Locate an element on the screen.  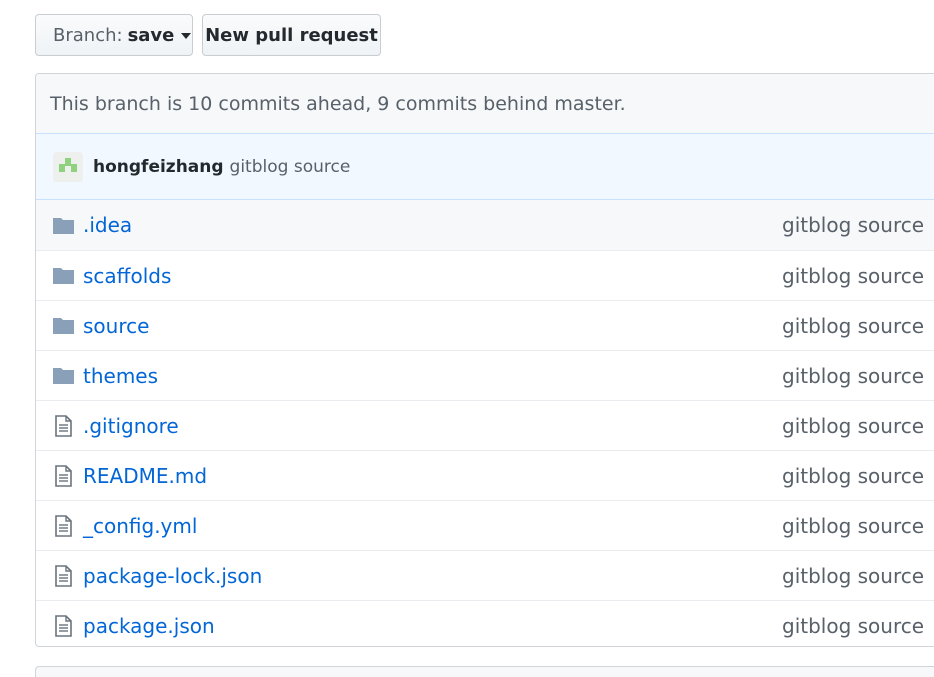
avatar is located at coordinates (68, 166).